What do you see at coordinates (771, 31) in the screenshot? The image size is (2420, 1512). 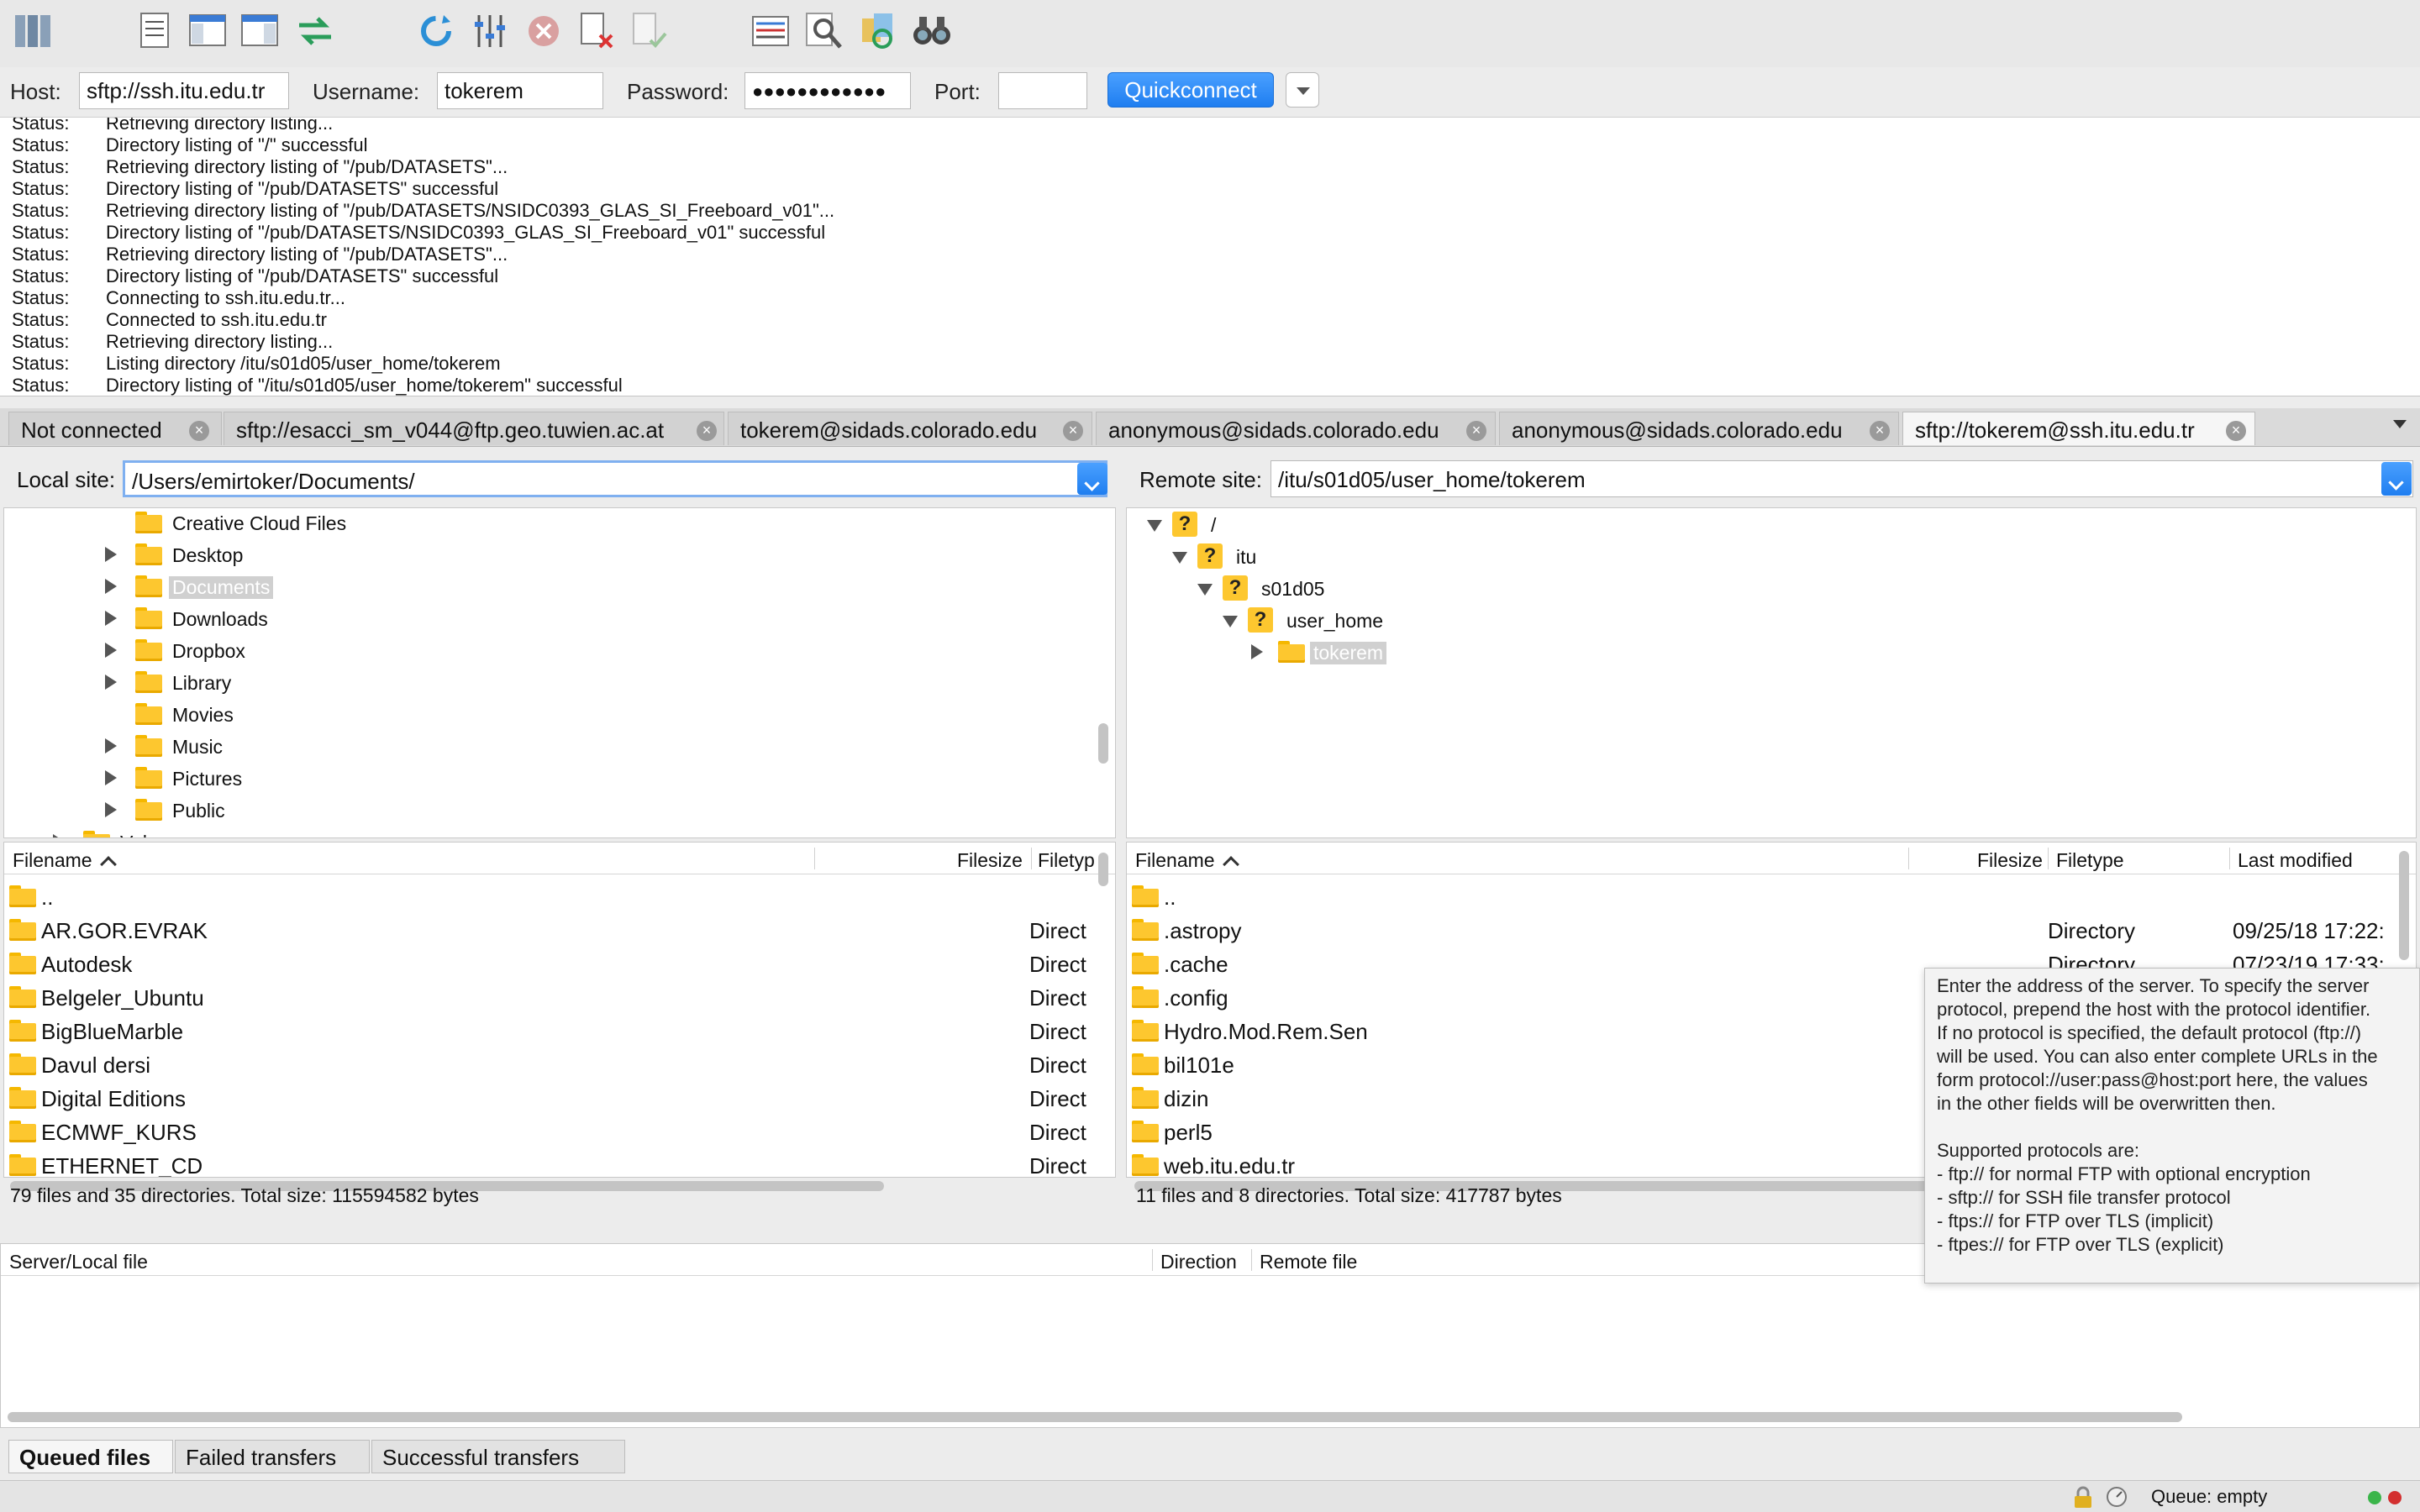 I see `directory-listing-filters-icon` at bounding box center [771, 31].